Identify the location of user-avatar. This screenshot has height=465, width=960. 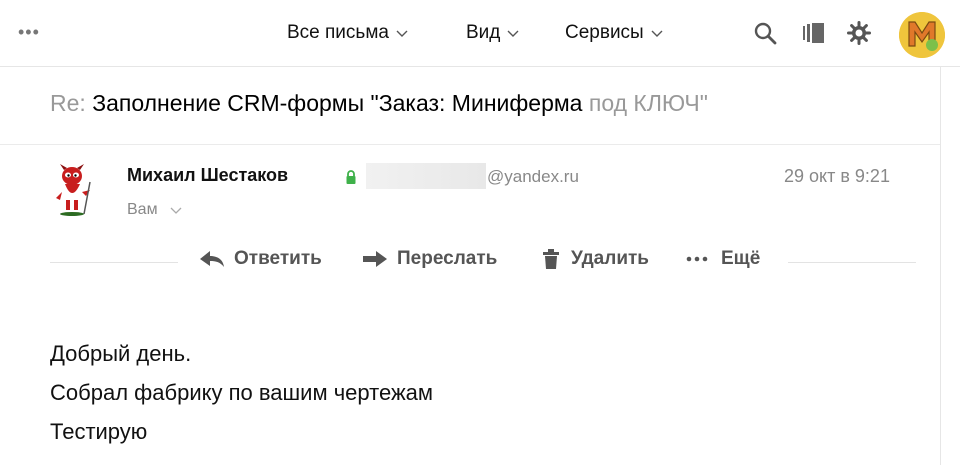
(922, 35).